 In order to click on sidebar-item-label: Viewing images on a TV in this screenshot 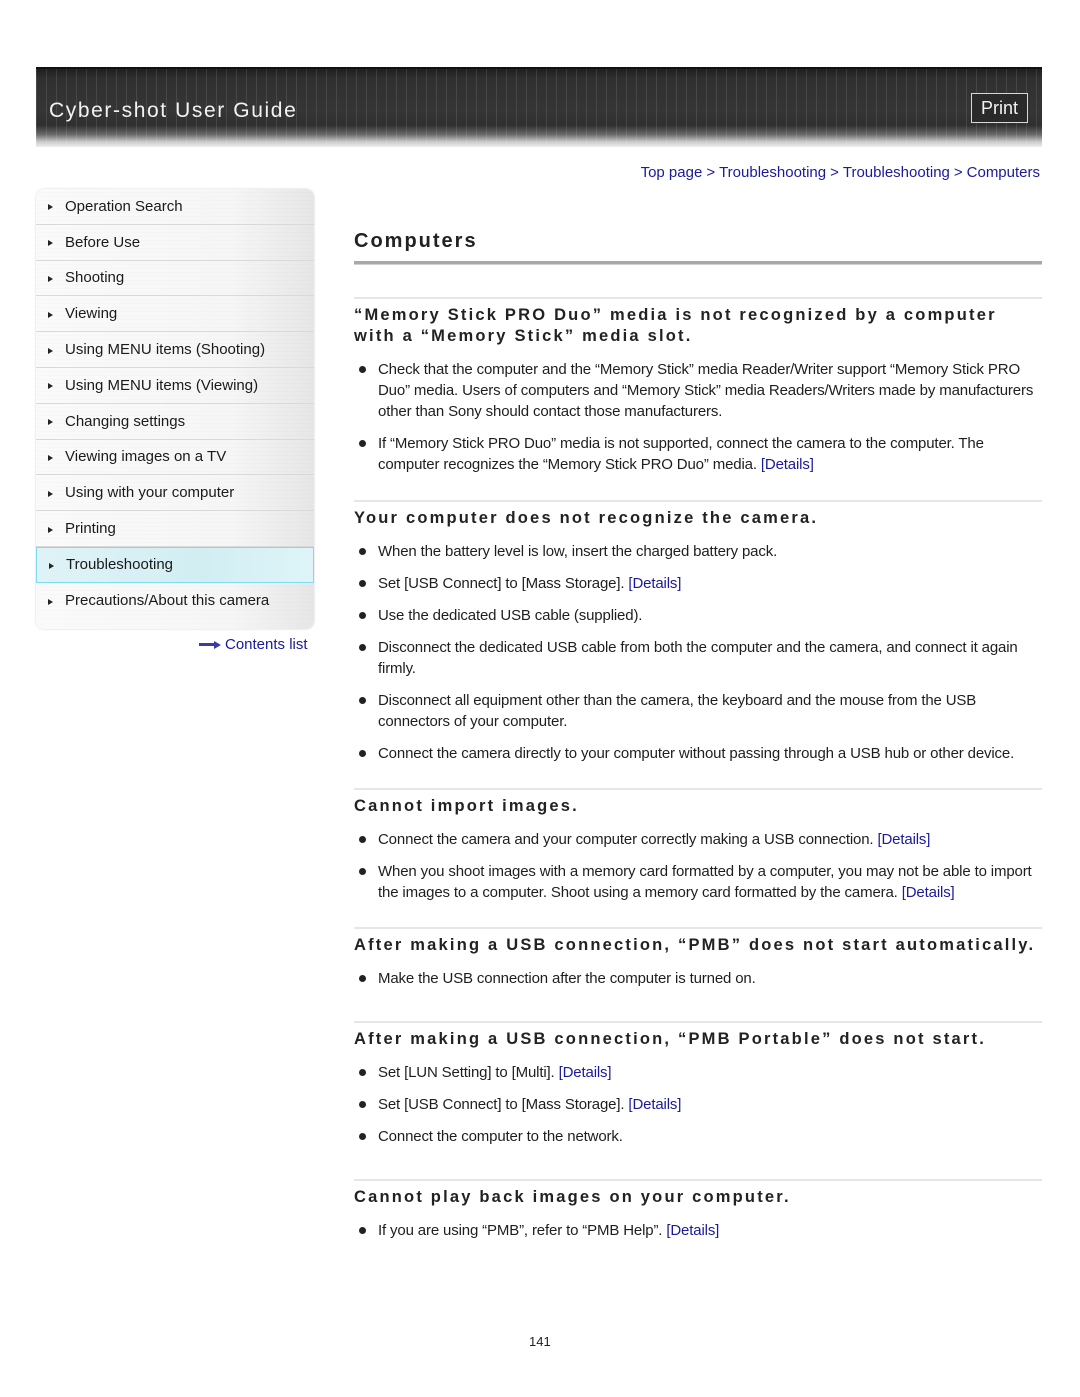, I will do `click(146, 457)`.